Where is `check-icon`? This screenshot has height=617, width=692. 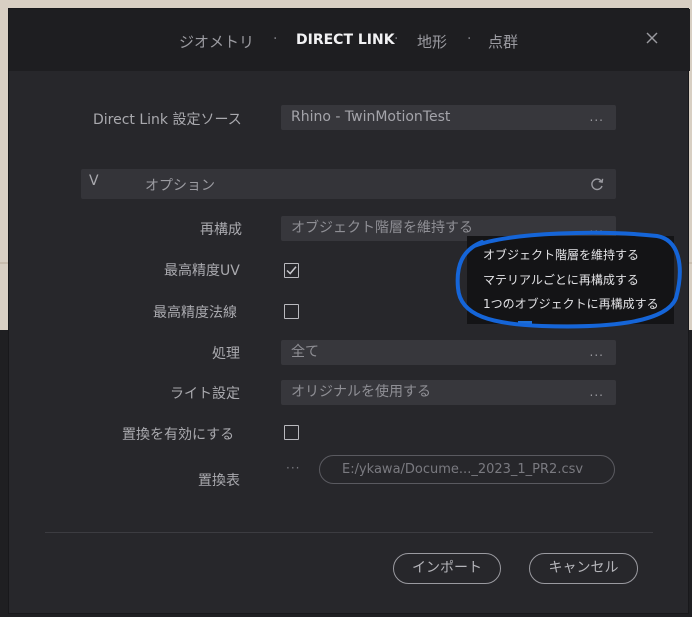
check-icon is located at coordinates (291, 270).